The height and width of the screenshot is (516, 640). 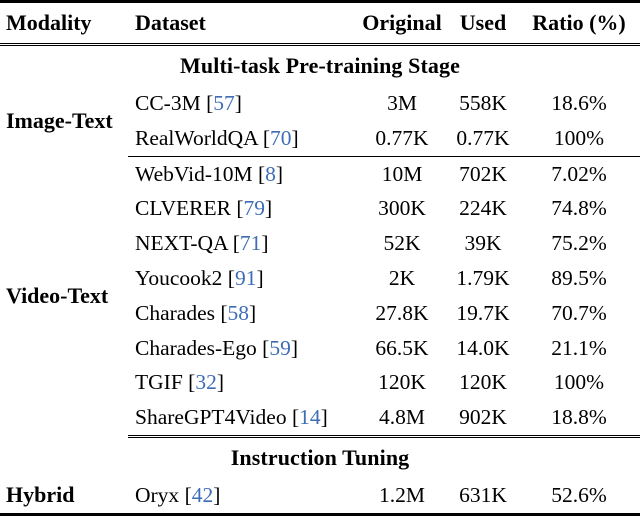 What do you see at coordinates (483, 312) in the screenshot?
I see `used-value: 19.7K` at bounding box center [483, 312].